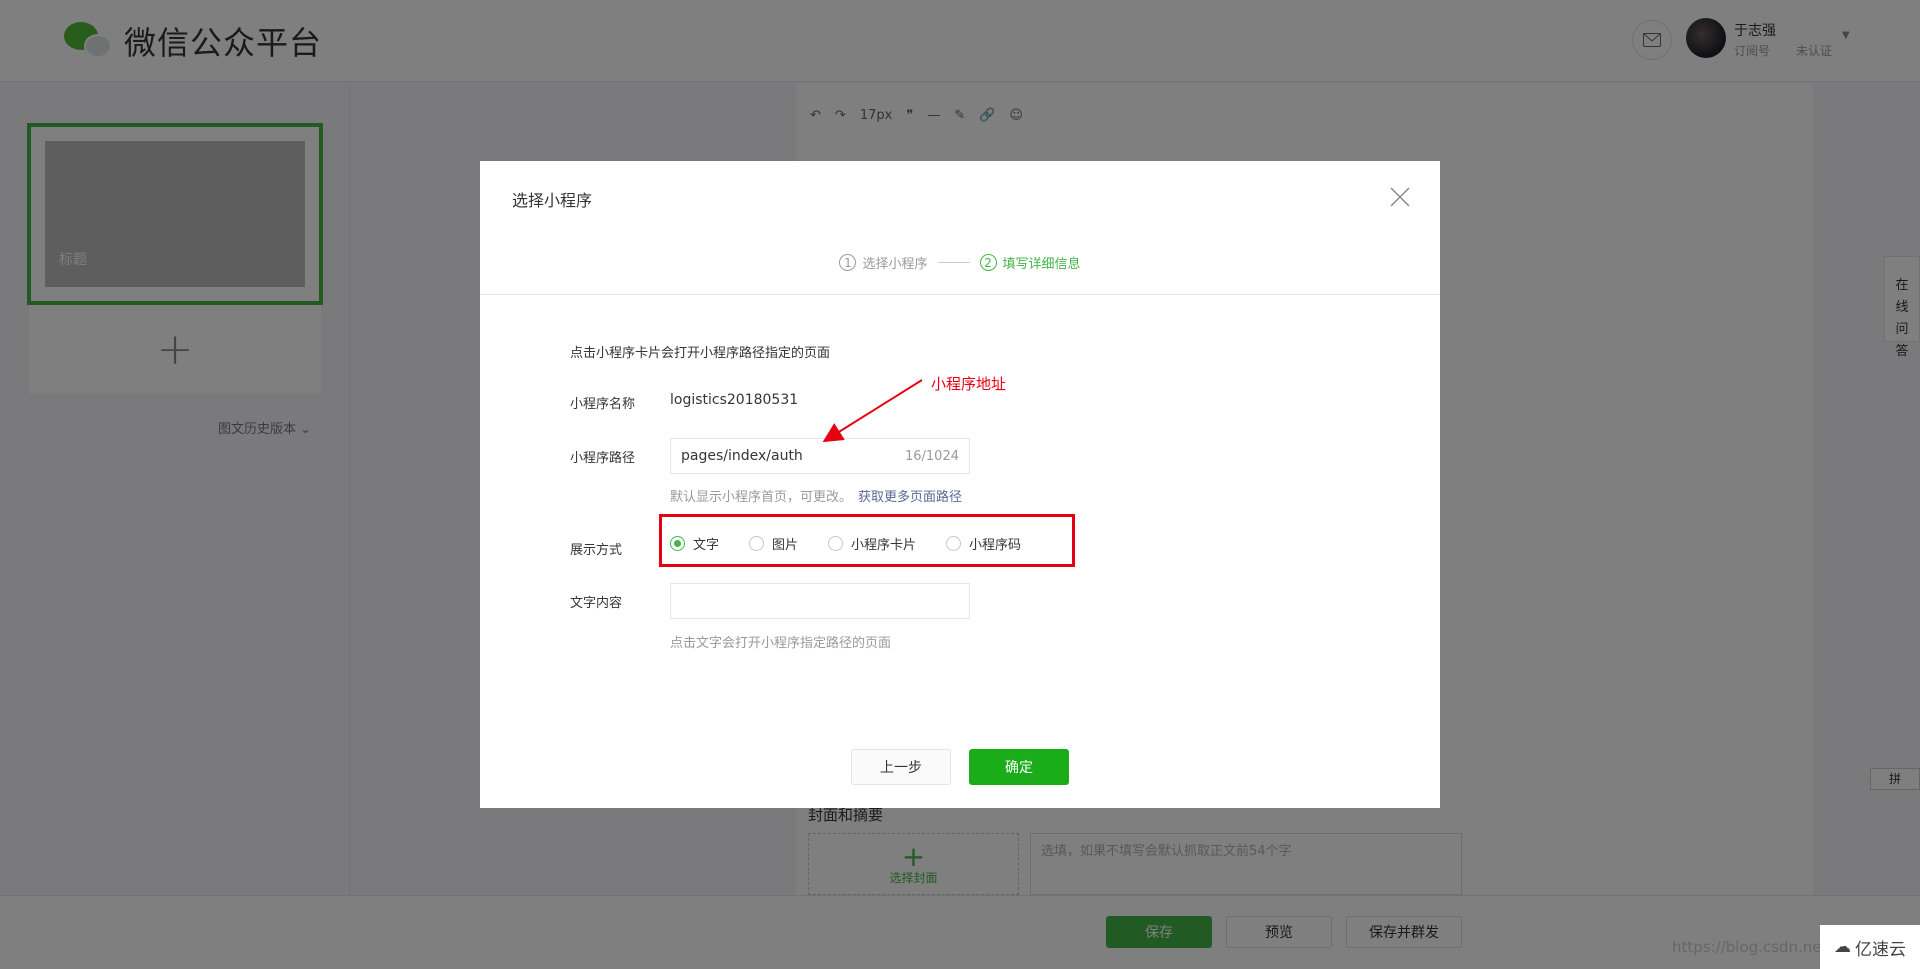  I want to click on radio-code: 小程序码, so click(983, 543).